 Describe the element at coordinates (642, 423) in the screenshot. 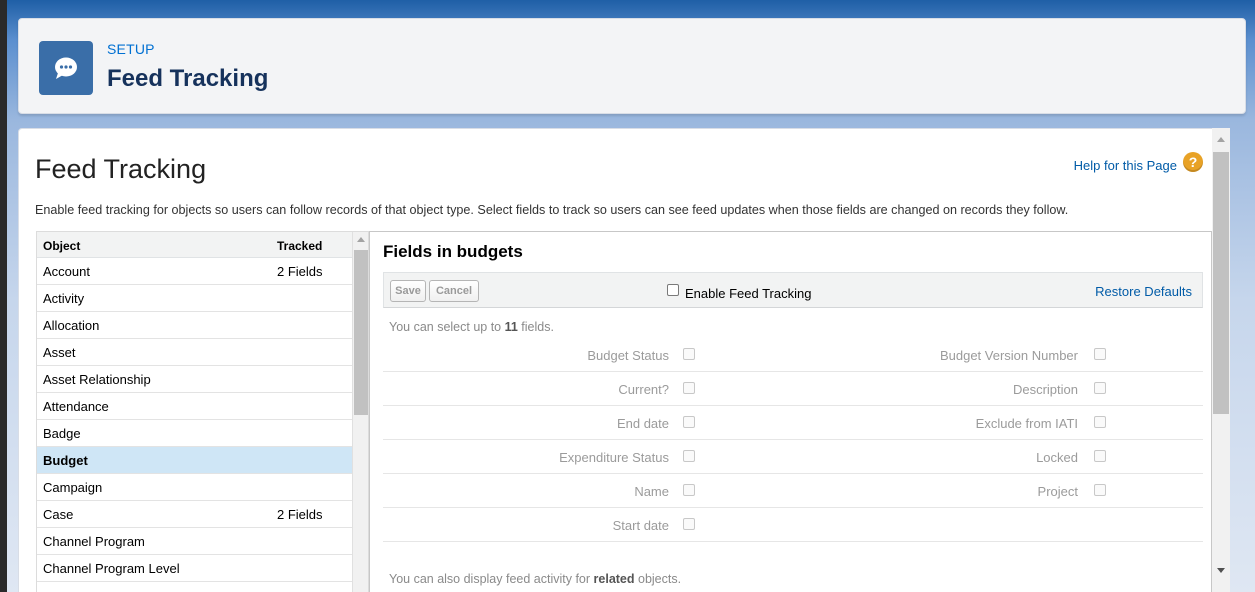

I see `field-label: End date` at that location.